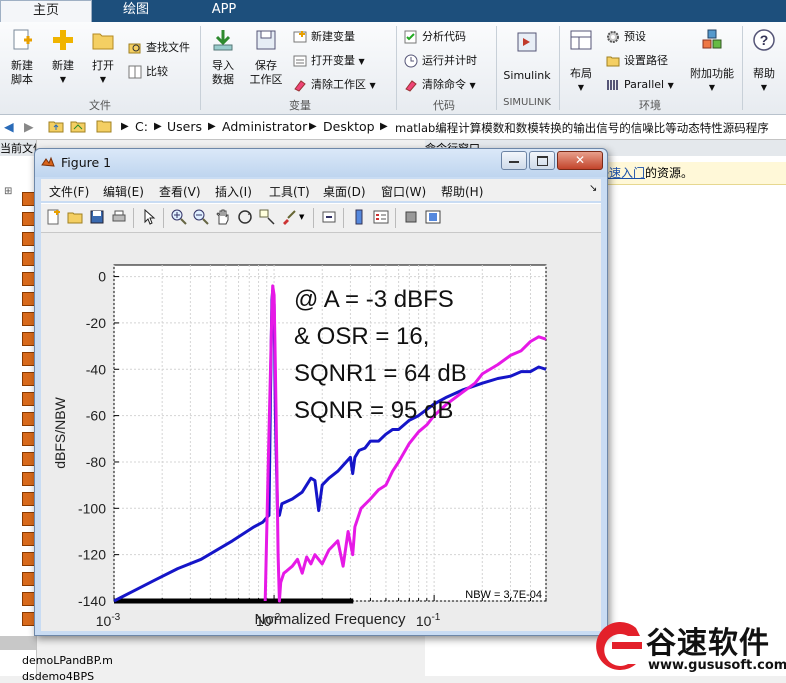 This screenshot has height=683, width=786. What do you see at coordinates (613, 37) in the screenshot?
I see `gear-icon` at bounding box center [613, 37].